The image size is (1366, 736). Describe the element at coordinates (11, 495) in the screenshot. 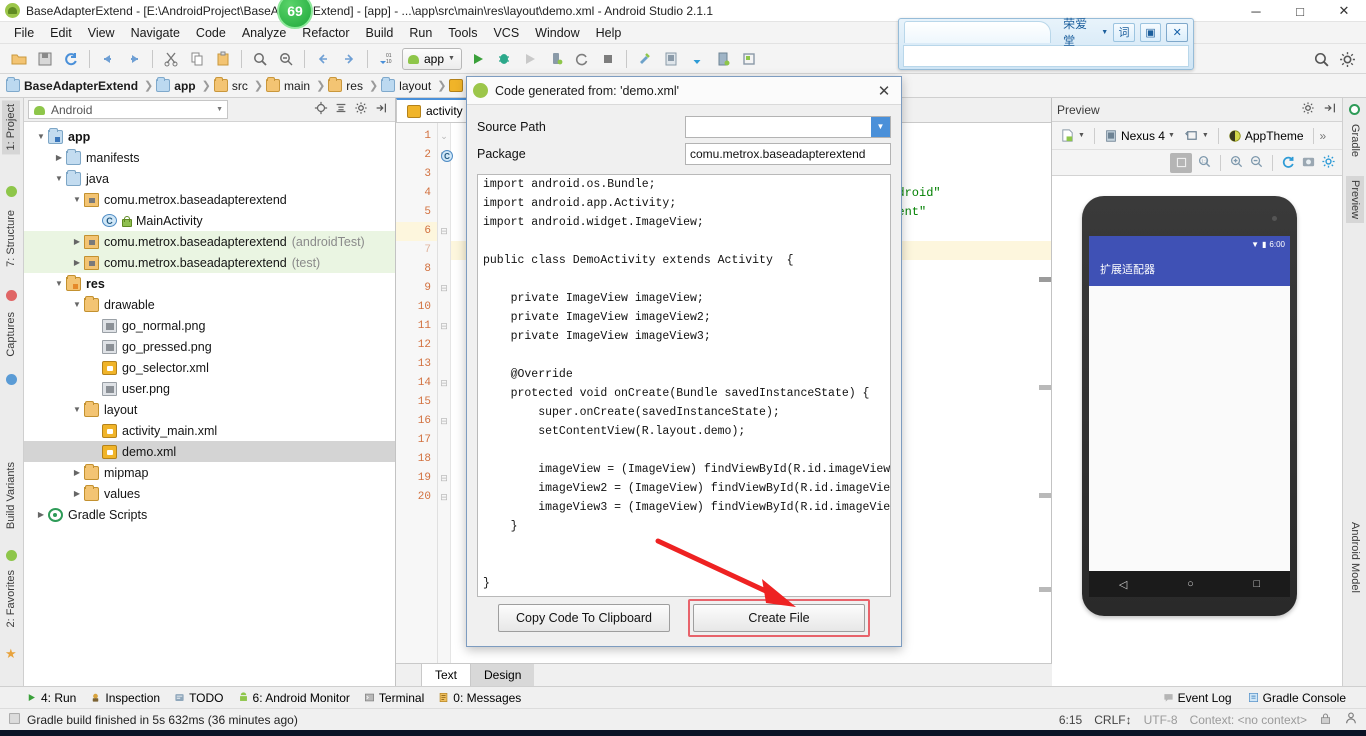

I see `sidebar-item-build-variants: Build Variants` at that location.